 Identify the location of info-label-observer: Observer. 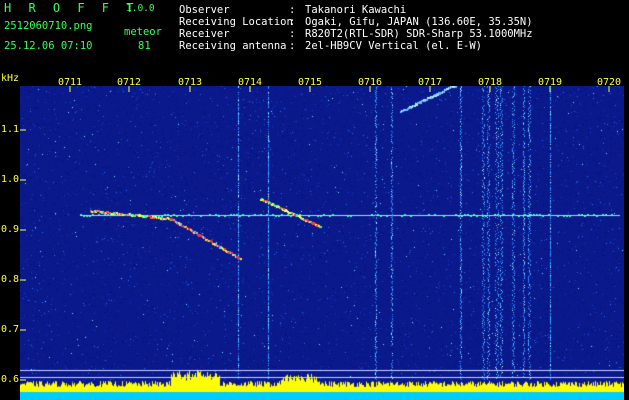
(204, 10).